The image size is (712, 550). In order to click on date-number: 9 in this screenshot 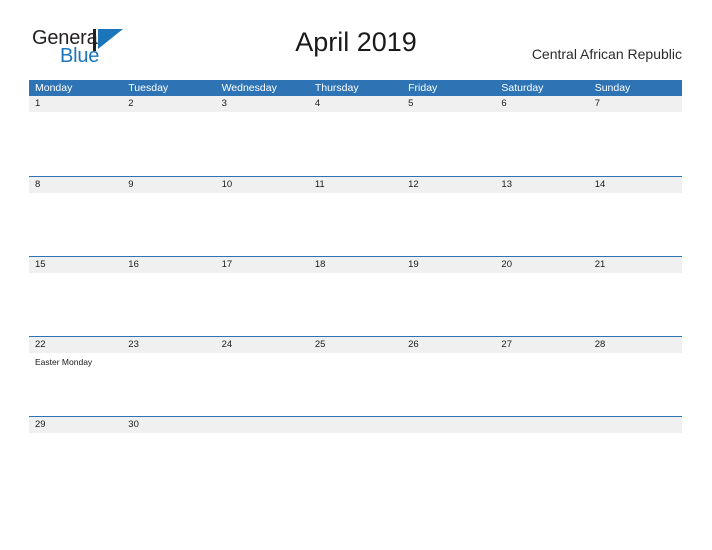, I will do `click(168, 185)`.